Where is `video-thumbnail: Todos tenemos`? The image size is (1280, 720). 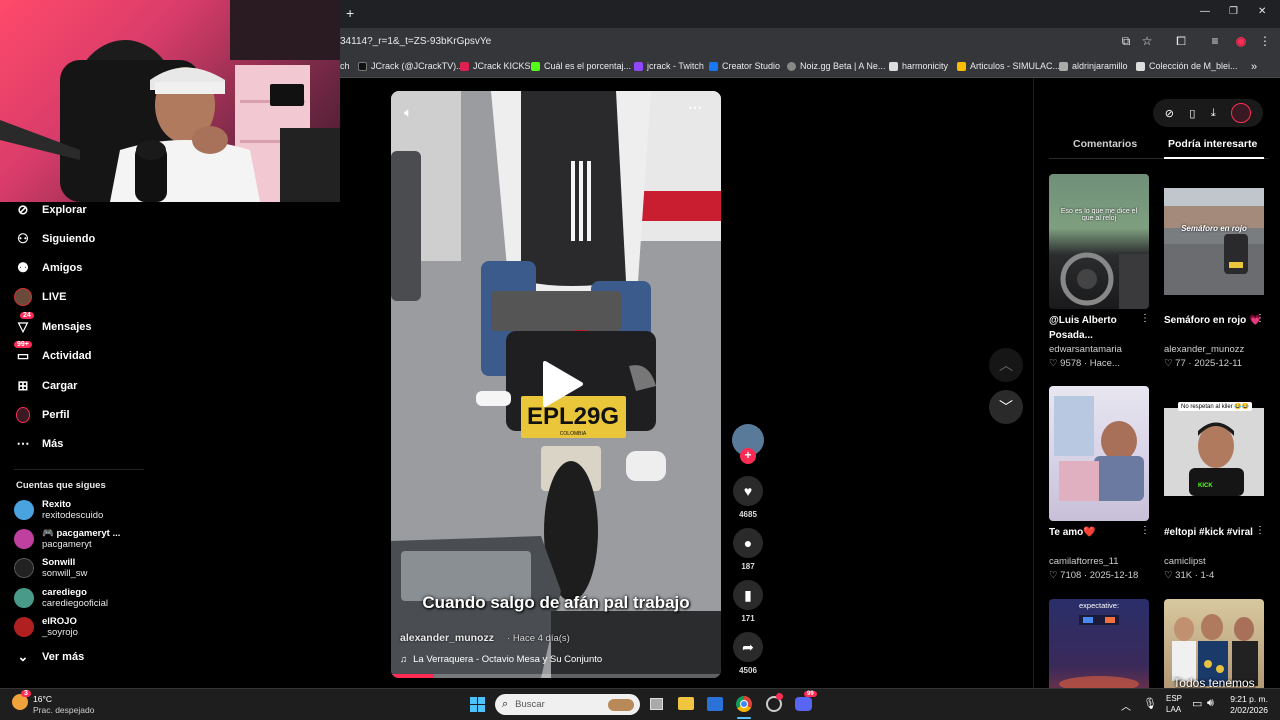 video-thumbnail: Todos tenemos is located at coordinates (1214, 643).